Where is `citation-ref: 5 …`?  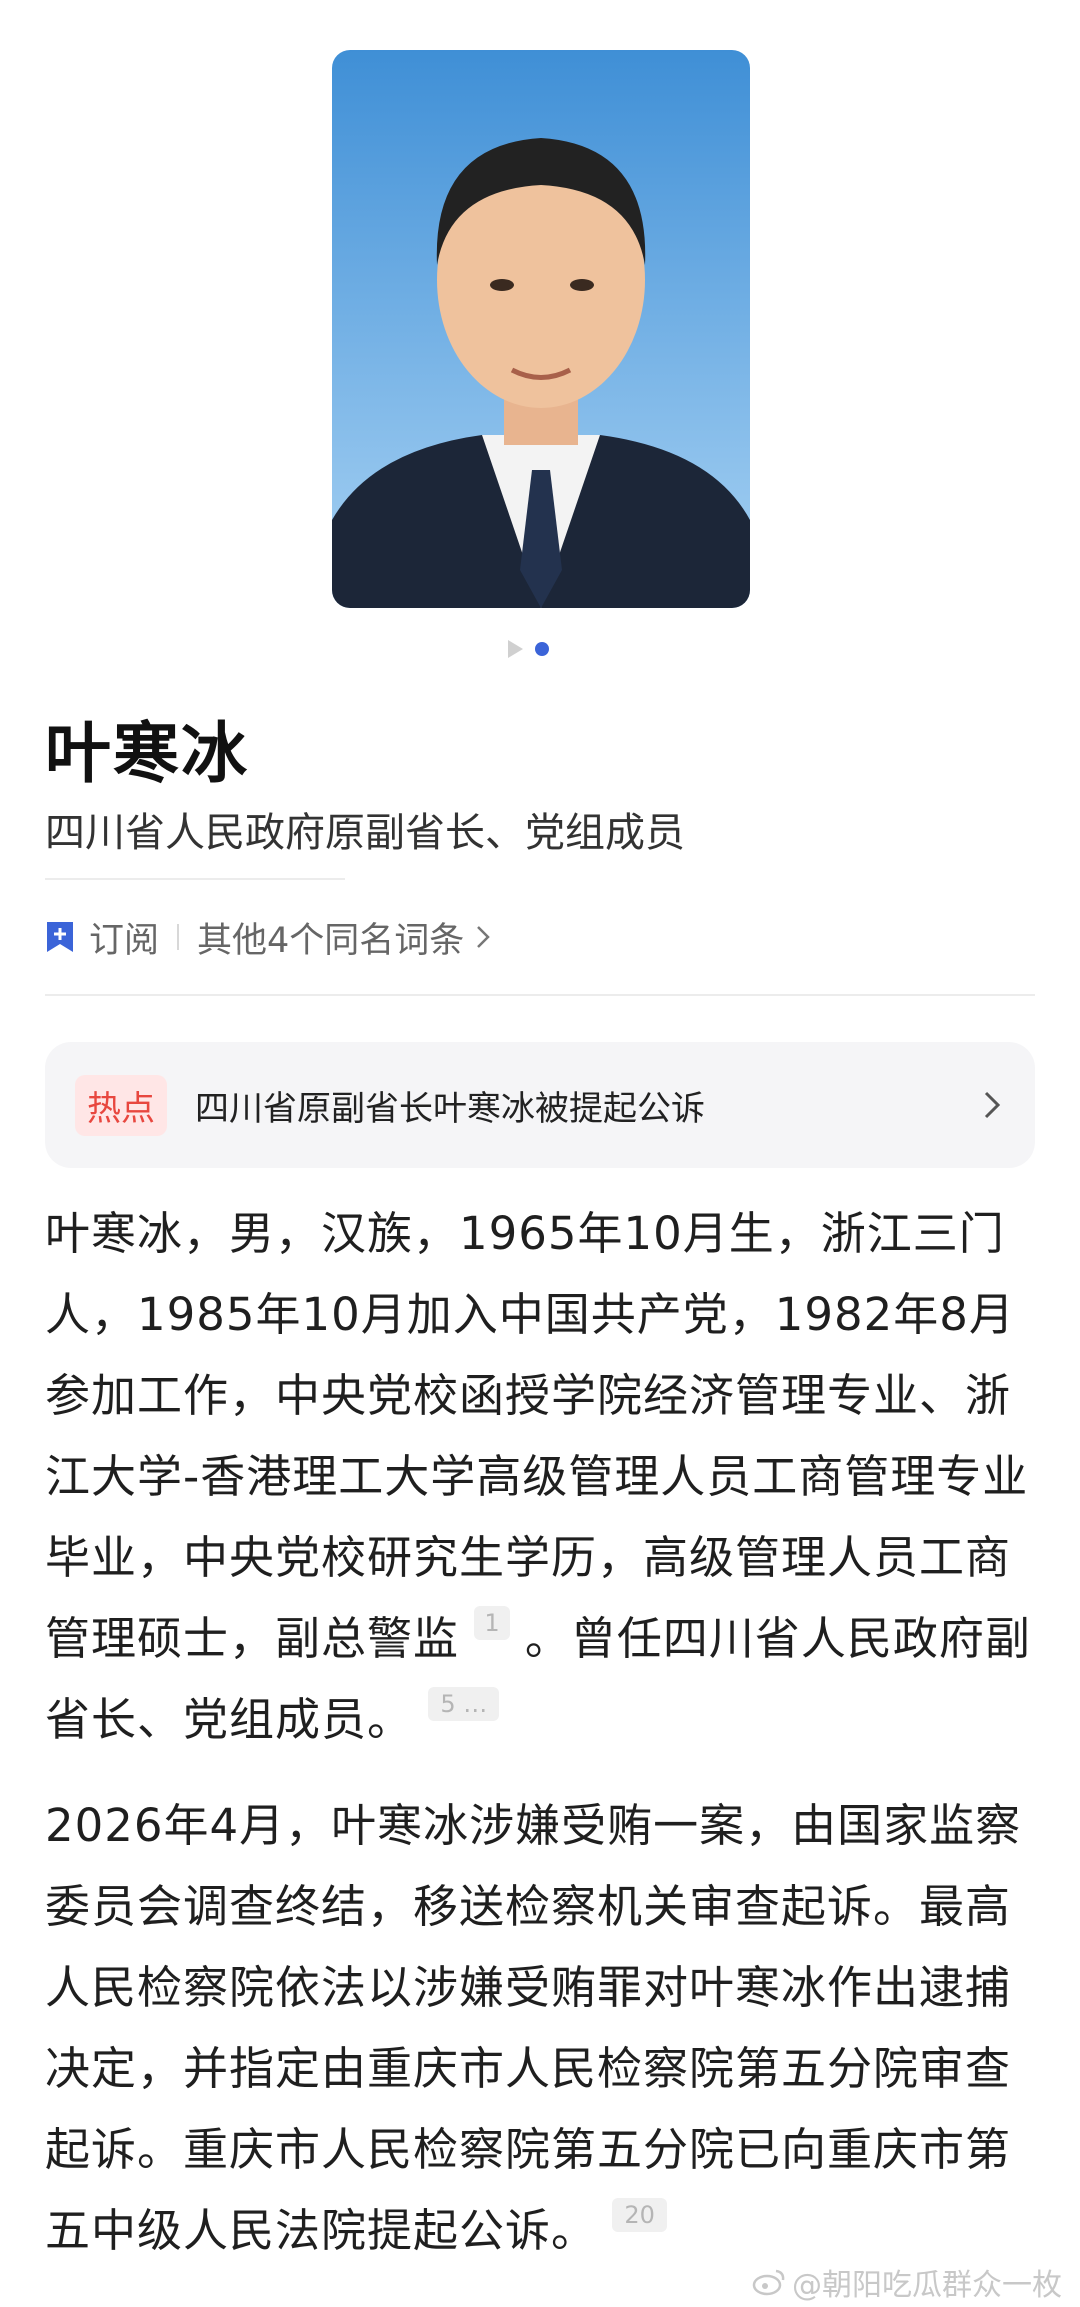
citation-ref: 5 … is located at coordinates (464, 1704).